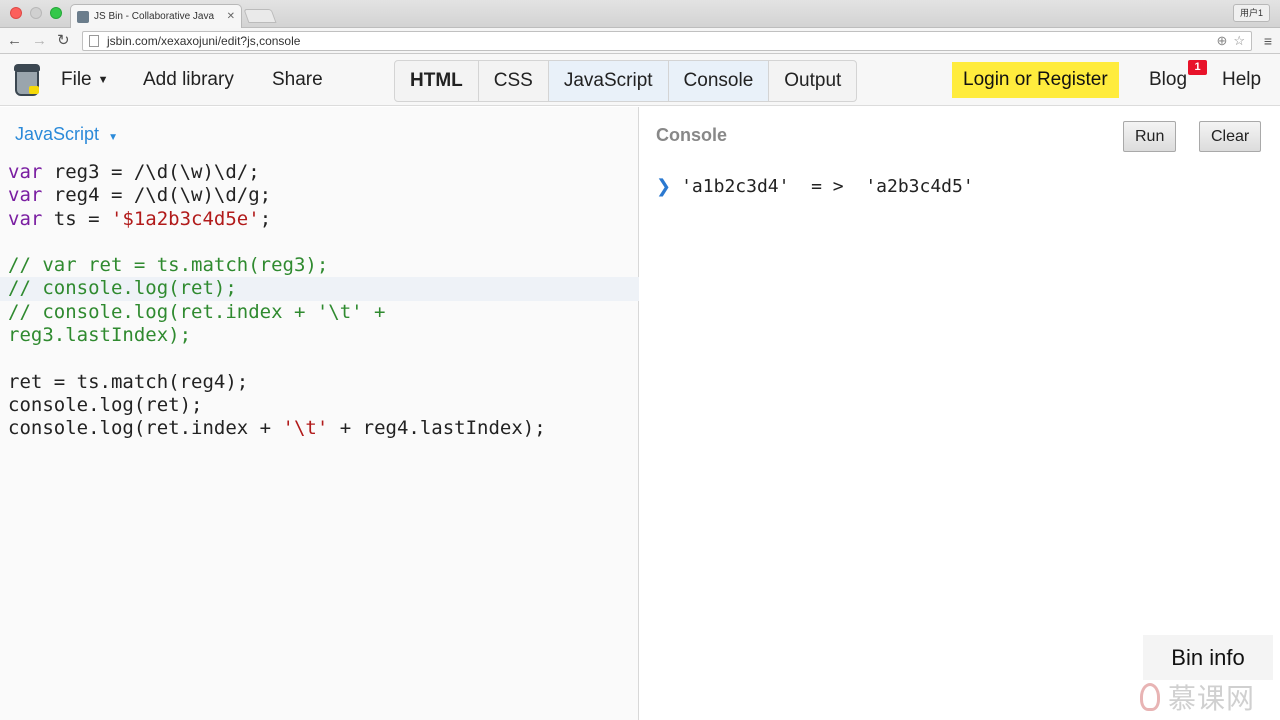  What do you see at coordinates (1268, 41) in the screenshot?
I see `menu-icon: ≡` at bounding box center [1268, 41].